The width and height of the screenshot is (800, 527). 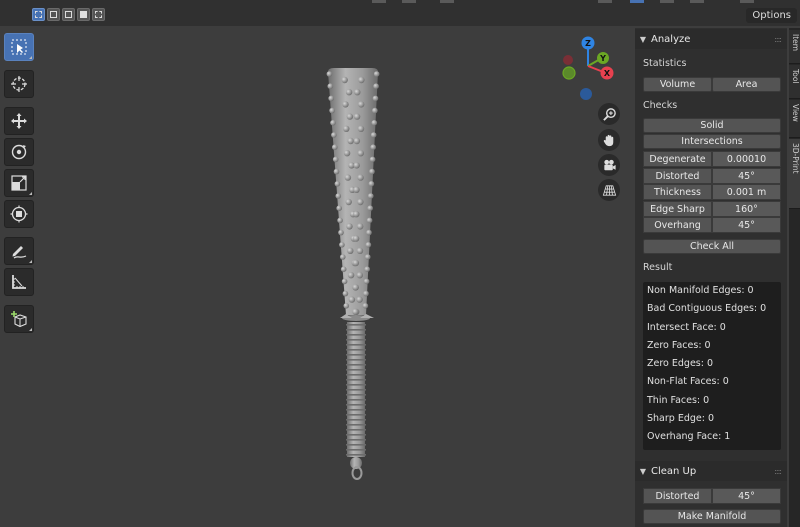 I want to click on cleanup-distorted-field: 45°, so click(x=746, y=496).